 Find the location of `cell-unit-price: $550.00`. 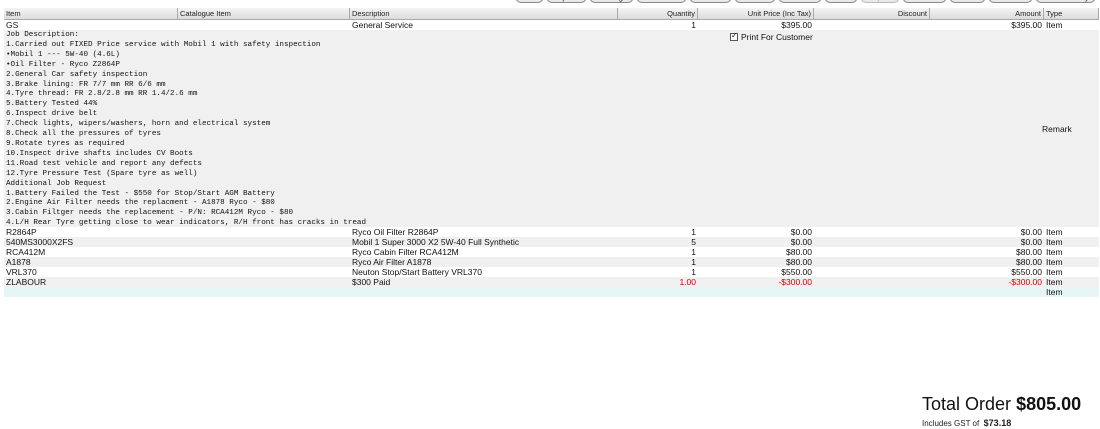

cell-unit-price: $550.00 is located at coordinates (796, 272).